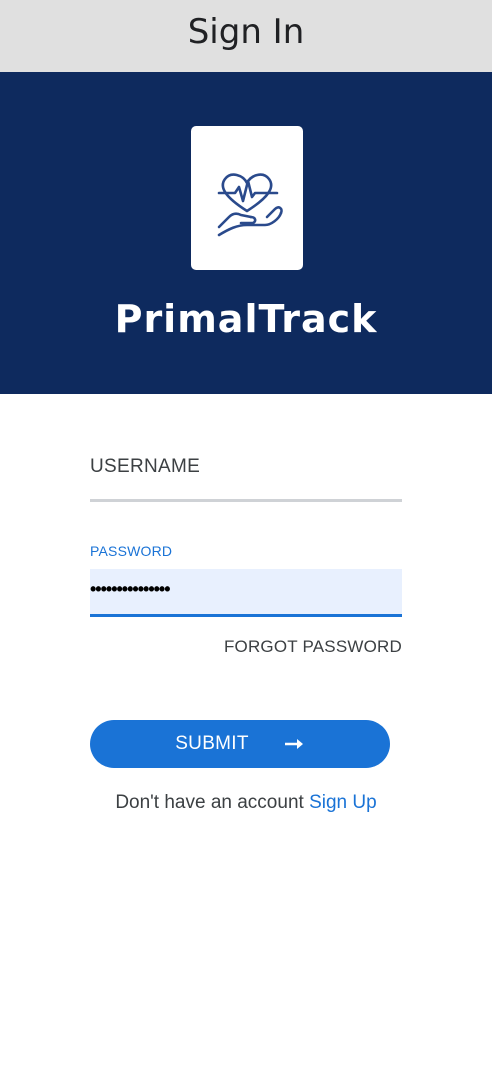 The height and width of the screenshot is (1065, 492). What do you see at coordinates (131, 551) in the screenshot?
I see `password-label: PASSWORD` at bounding box center [131, 551].